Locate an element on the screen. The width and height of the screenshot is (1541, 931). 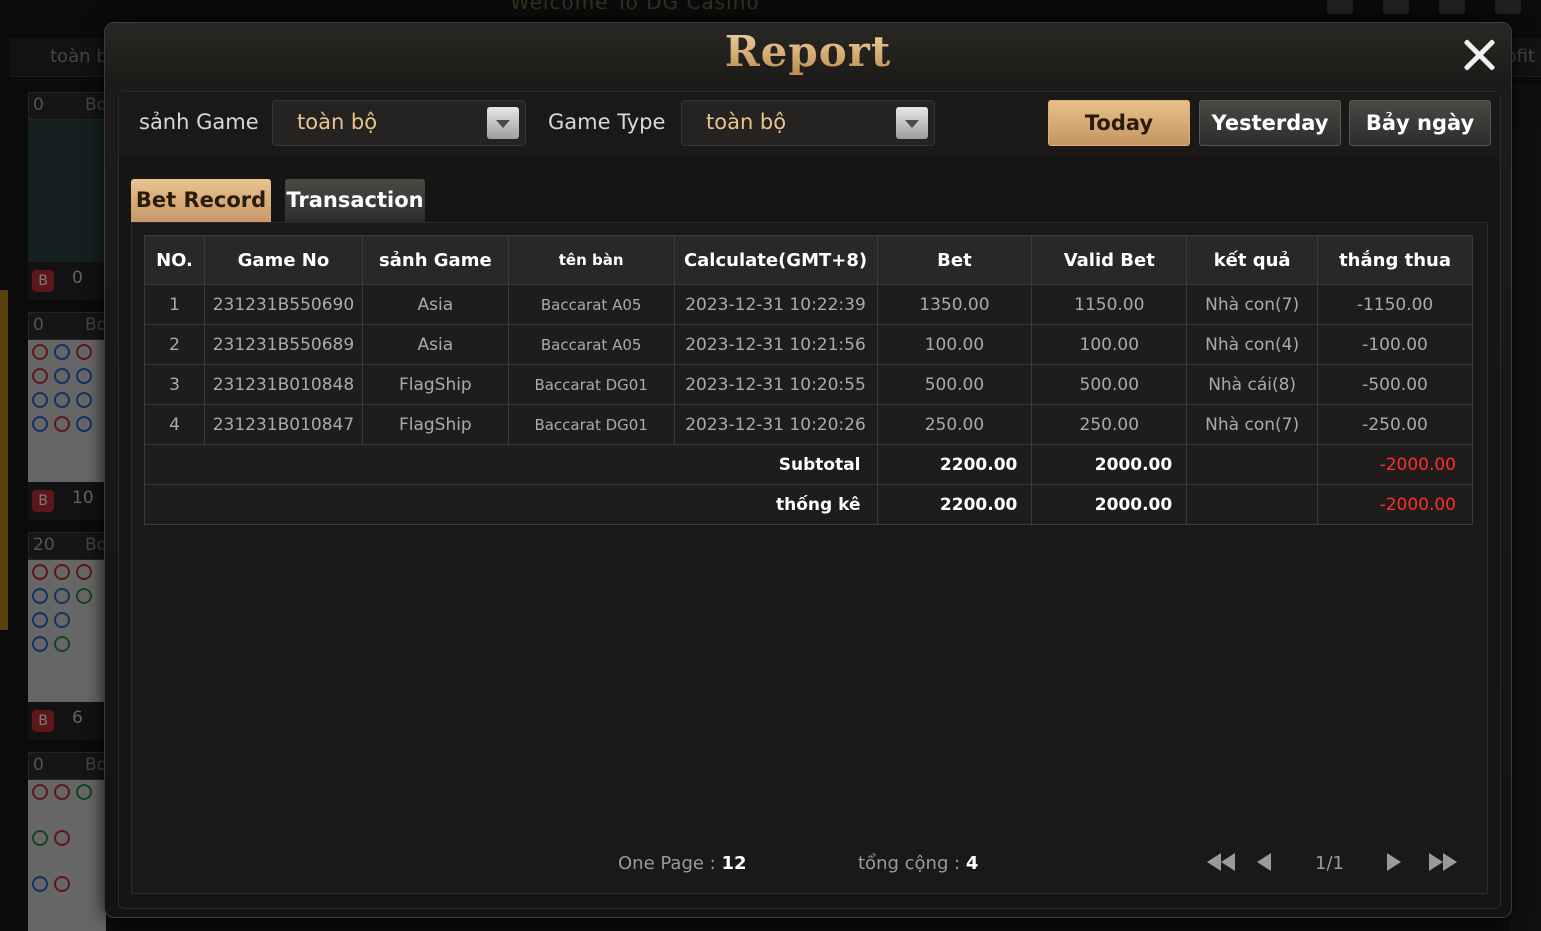
cell-no: 2 is located at coordinates (174, 344).